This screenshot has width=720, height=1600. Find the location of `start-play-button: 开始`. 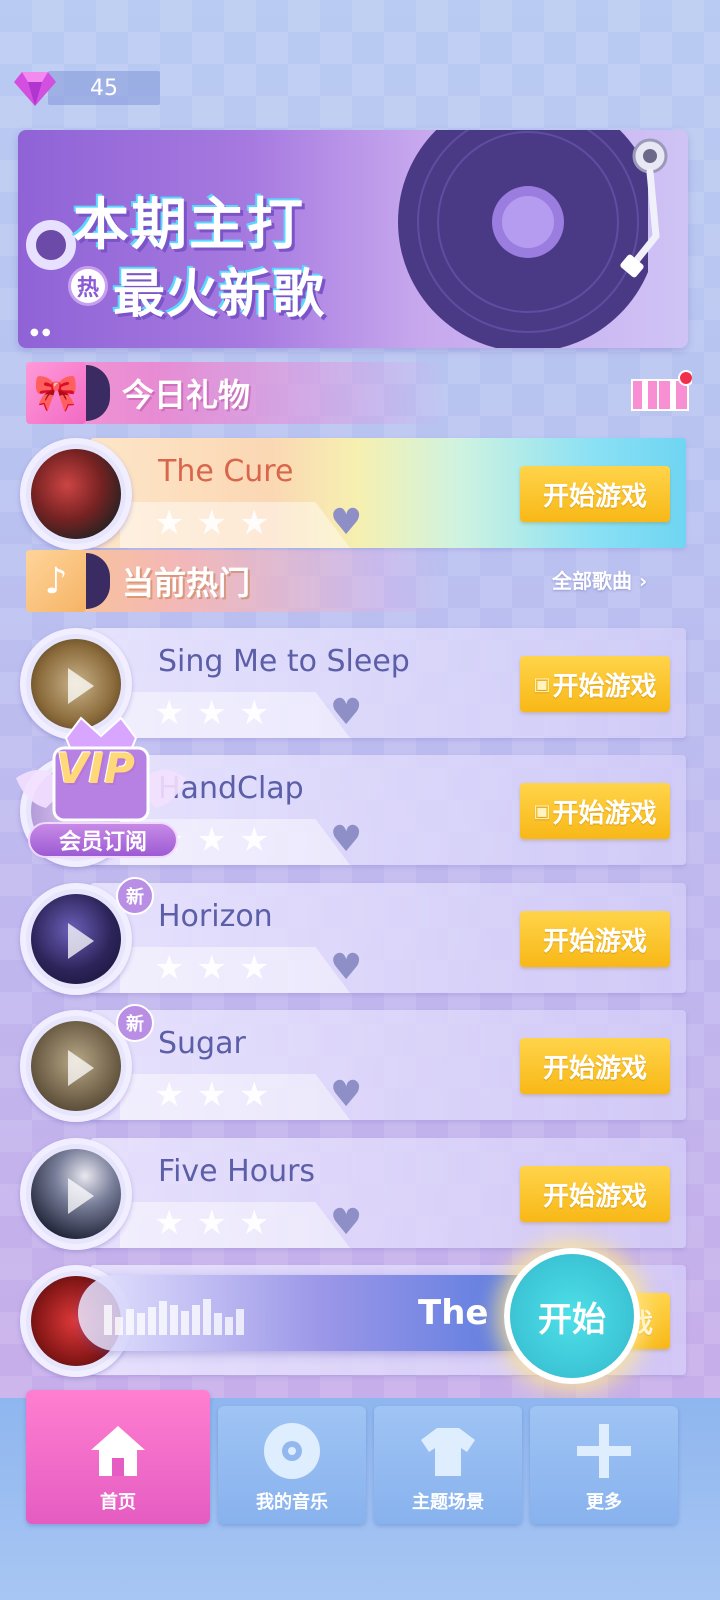

start-play-button: 开始 is located at coordinates (572, 1316).